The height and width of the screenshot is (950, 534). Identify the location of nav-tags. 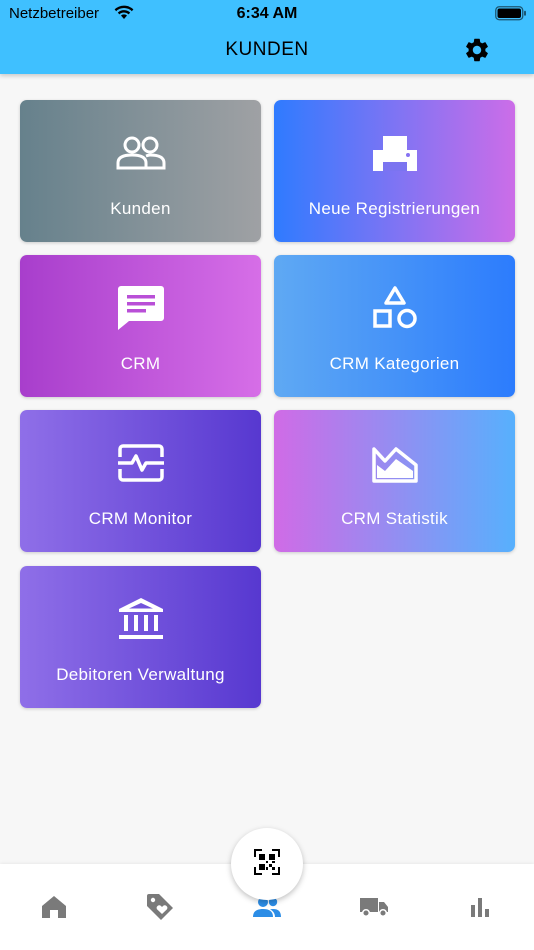
(160, 909).